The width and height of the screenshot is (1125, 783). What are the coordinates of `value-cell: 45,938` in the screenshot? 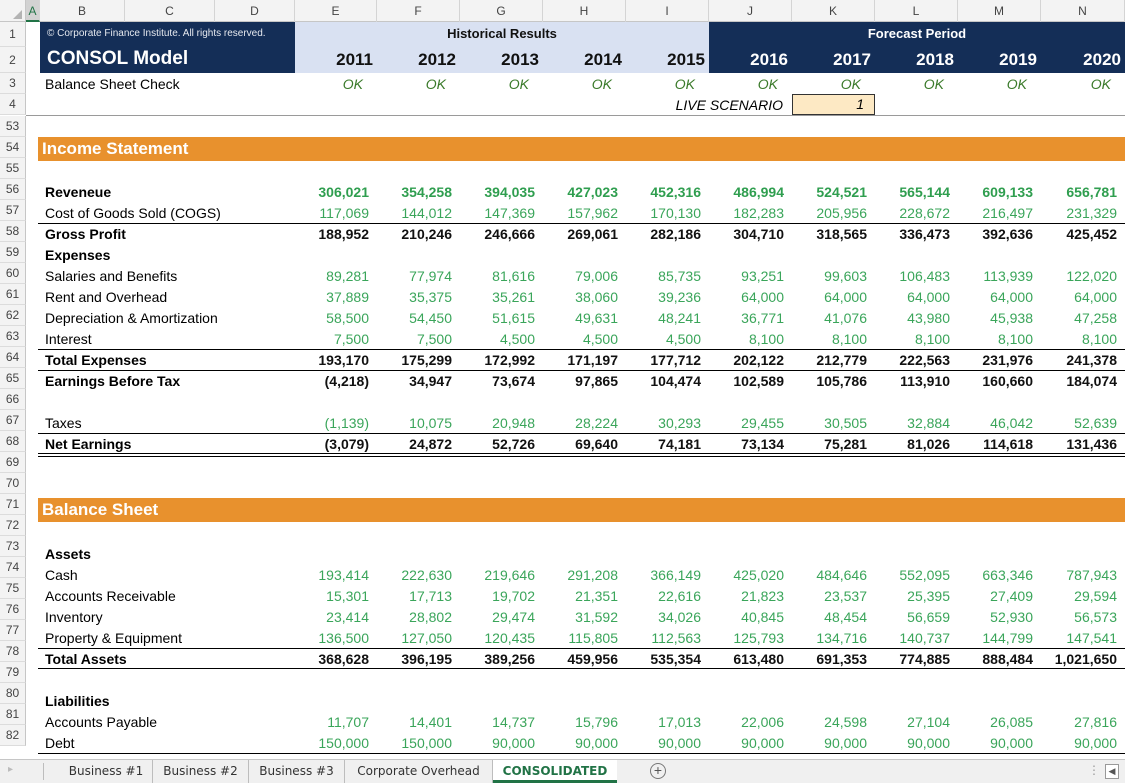 It's located at (995, 318).